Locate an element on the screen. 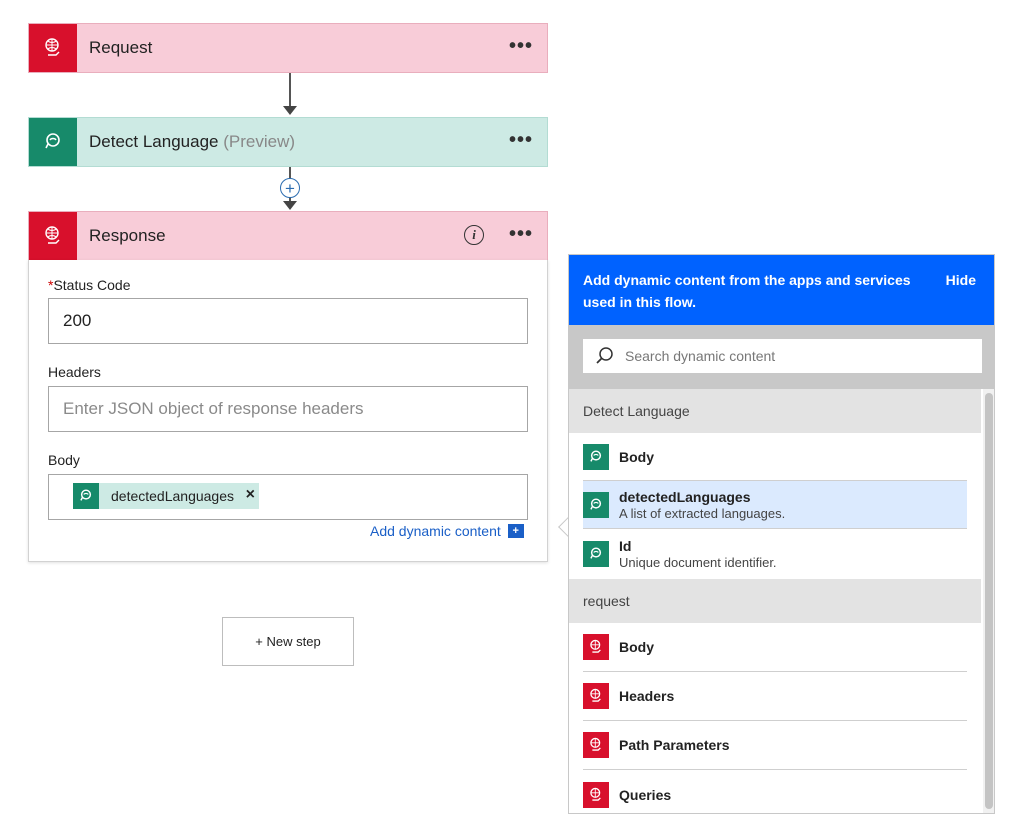 This screenshot has width=1027, height=833. list-item-queries: Queries is located at coordinates (775, 791).